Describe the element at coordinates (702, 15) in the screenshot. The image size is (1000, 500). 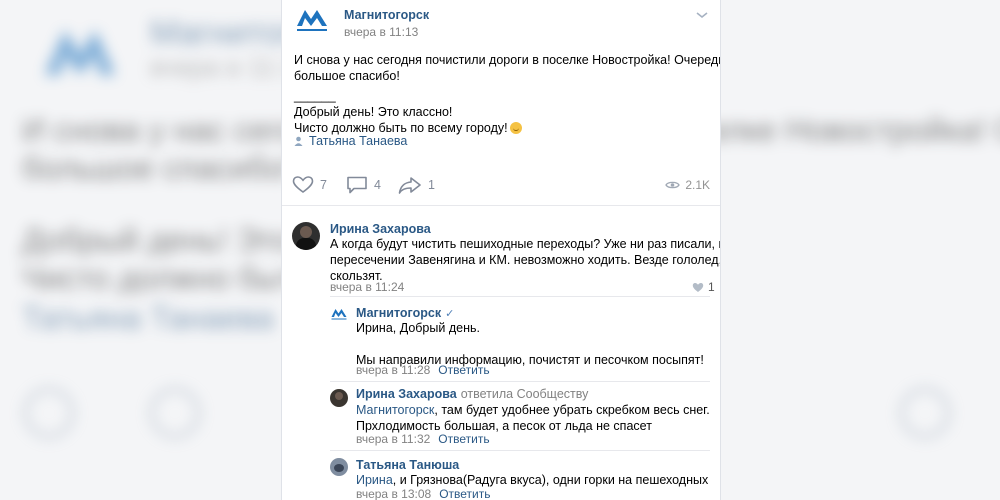
I see `chevron-down-icon` at that location.